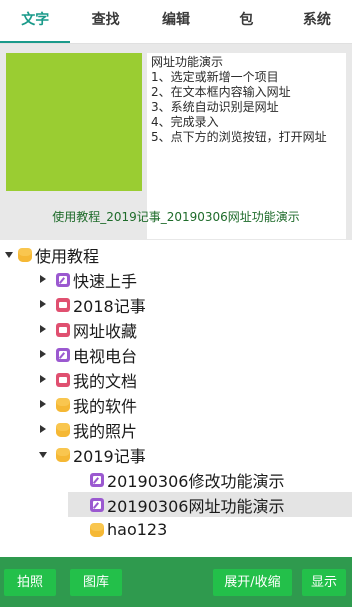  What do you see at coordinates (105, 356) in the screenshot?
I see `tree-item-label: 电视电台` at bounding box center [105, 356].